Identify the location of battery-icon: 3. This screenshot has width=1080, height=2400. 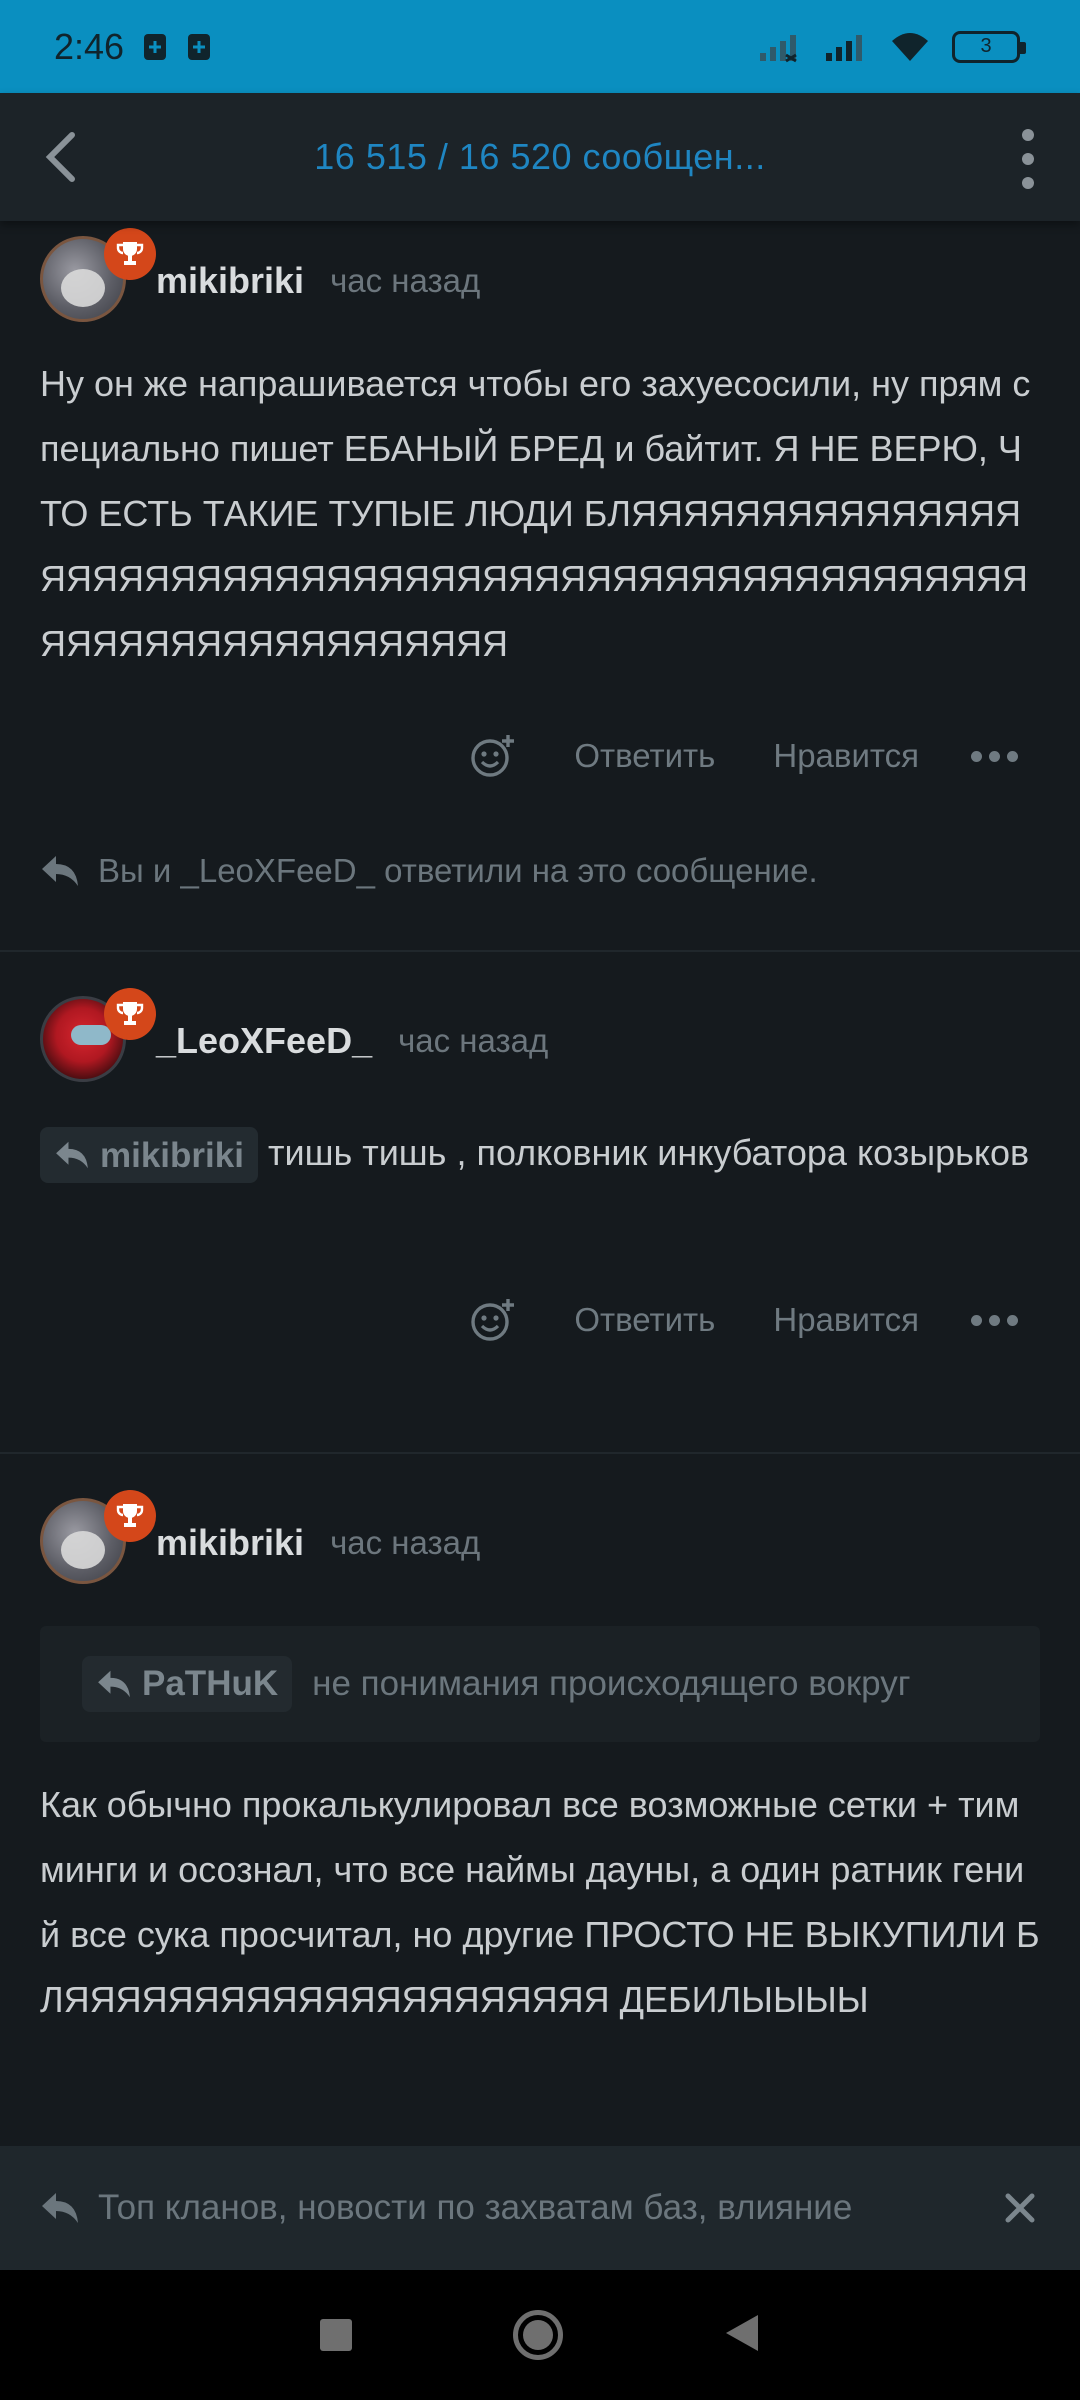
(989, 46).